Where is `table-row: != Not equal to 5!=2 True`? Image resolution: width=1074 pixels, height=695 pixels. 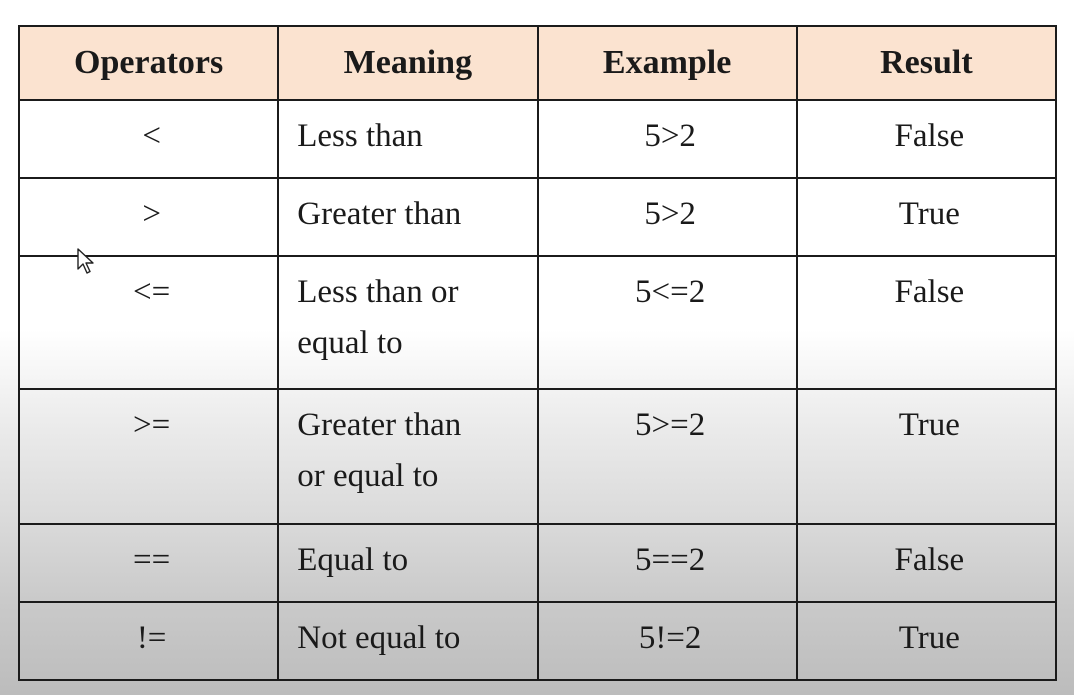
table-row: != Not equal to 5!=2 True is located at coordinates (537, 641).